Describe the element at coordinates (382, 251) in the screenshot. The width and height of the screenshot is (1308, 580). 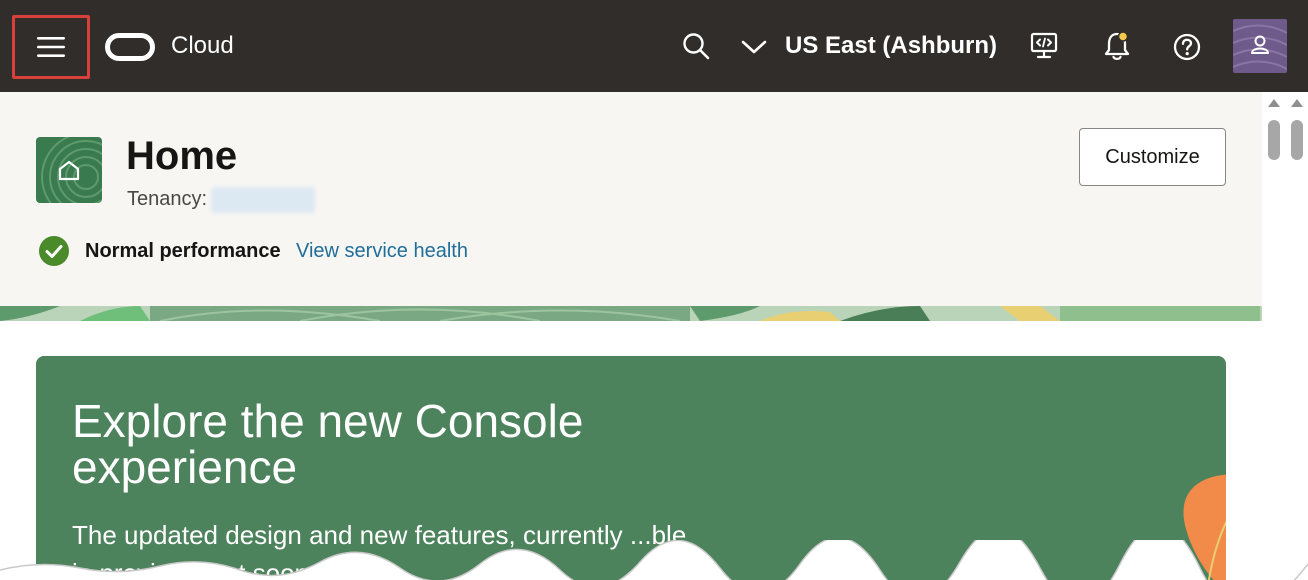
I see `view-service-health-link: View service health` at that location.